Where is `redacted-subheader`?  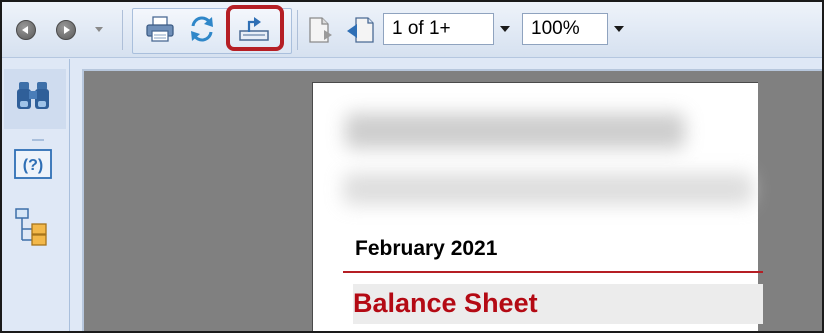
redacted-subheader is located at coordinates (548, 189).